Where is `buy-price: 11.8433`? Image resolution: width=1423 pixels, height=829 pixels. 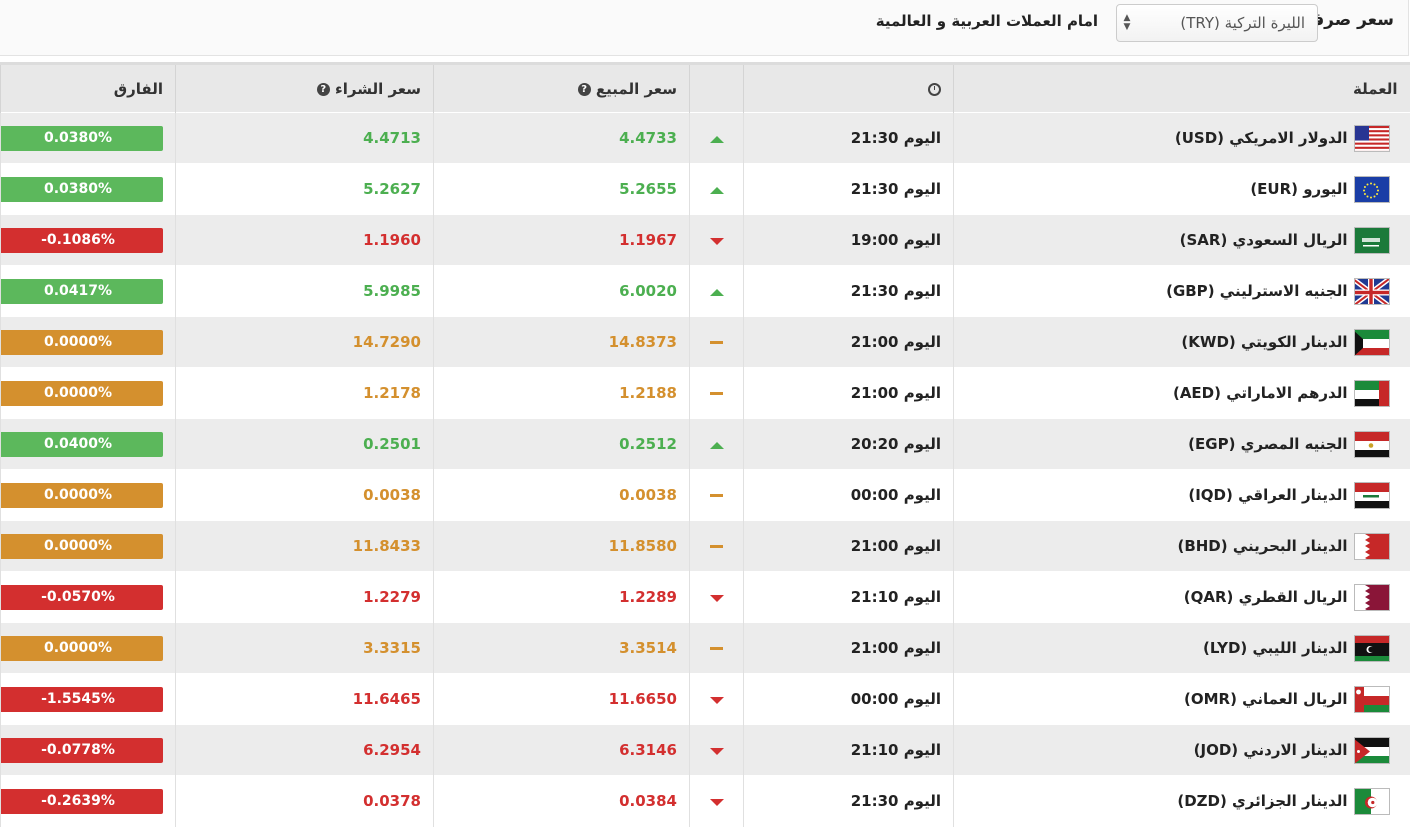
buy-price: 11.8433 is located at coordinates (304, 546).